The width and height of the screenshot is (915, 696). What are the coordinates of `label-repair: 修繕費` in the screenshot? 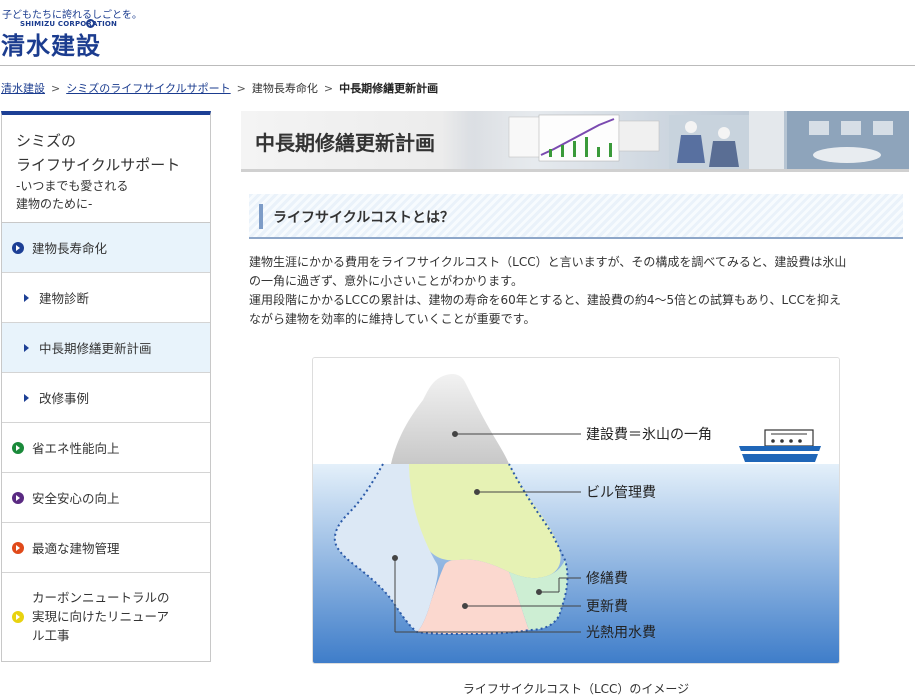 It's located at (607, 579).